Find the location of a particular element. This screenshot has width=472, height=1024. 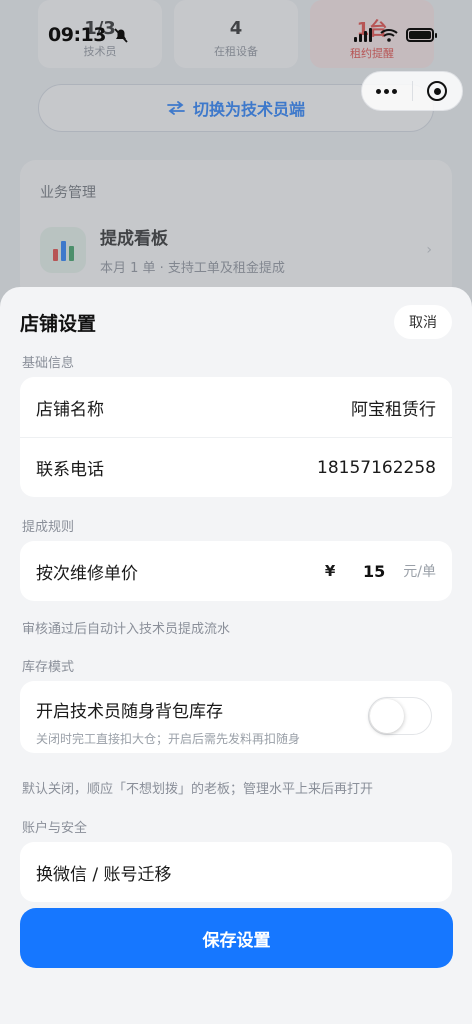

backpack-inventory-toggle is located at coordinates (400, 716).